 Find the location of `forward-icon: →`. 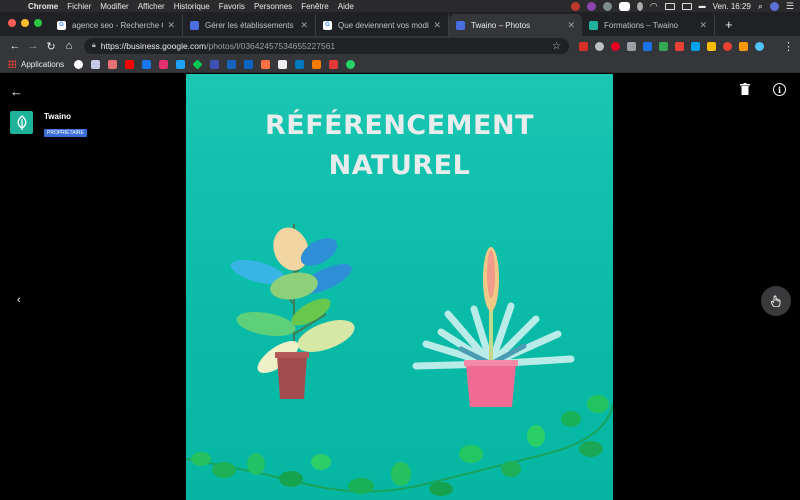

forward-icon: → is located at coordinates (33, 46).